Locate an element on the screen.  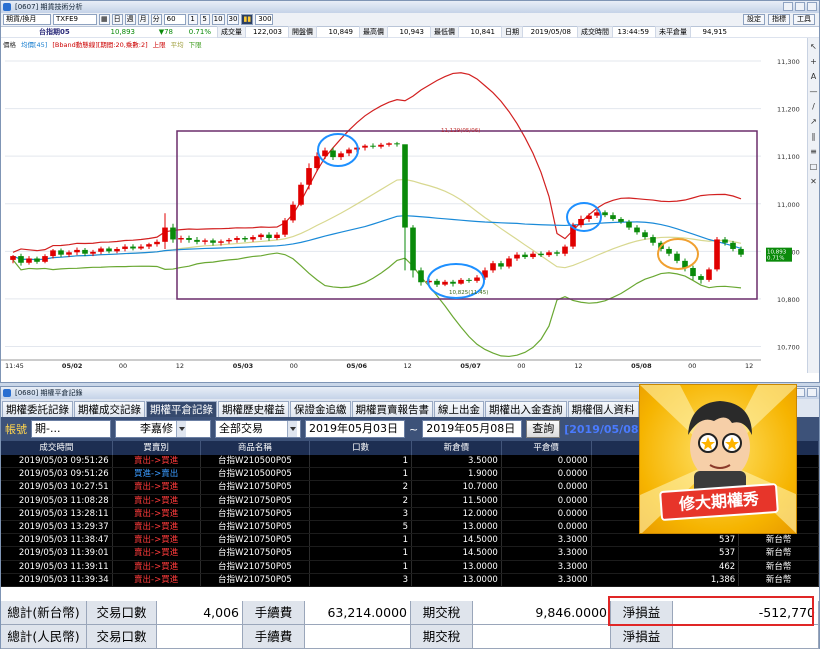
y-tick-label: 10,800 is located at coordinates (788, 300).